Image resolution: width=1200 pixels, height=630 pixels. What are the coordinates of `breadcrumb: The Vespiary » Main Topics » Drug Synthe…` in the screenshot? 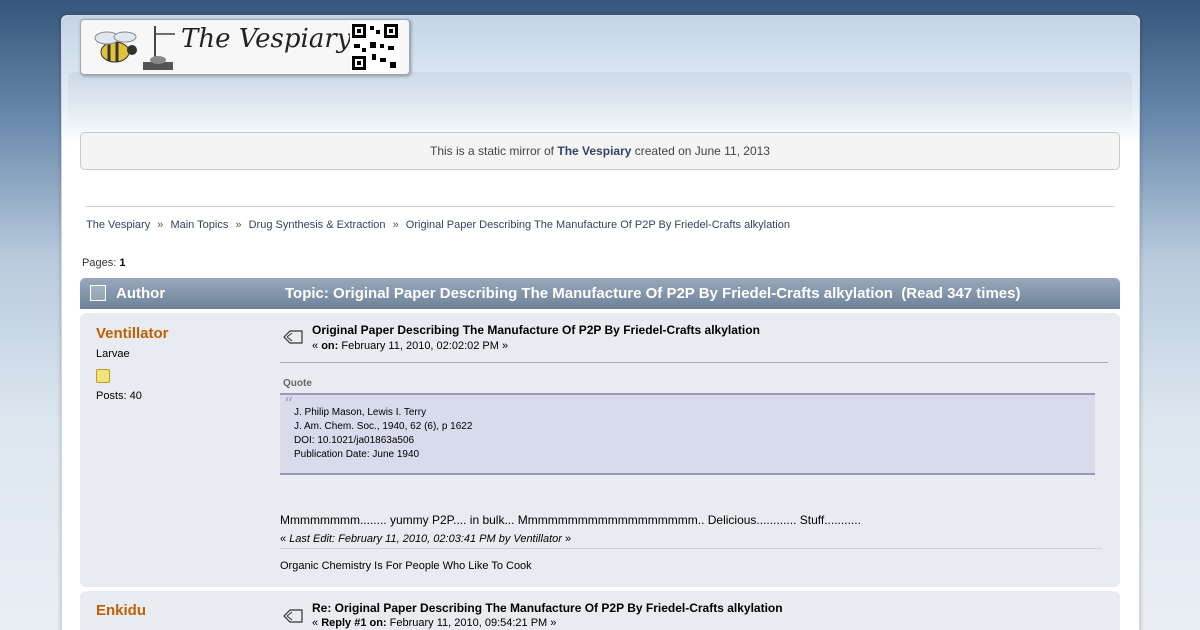 It's located at (438, 225).